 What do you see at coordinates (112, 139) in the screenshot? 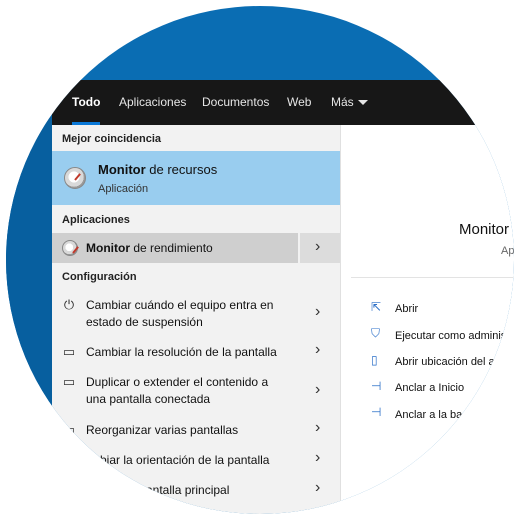
I see `section-heading-best: Mejor coincidencia` at bounding box center [112, 139].